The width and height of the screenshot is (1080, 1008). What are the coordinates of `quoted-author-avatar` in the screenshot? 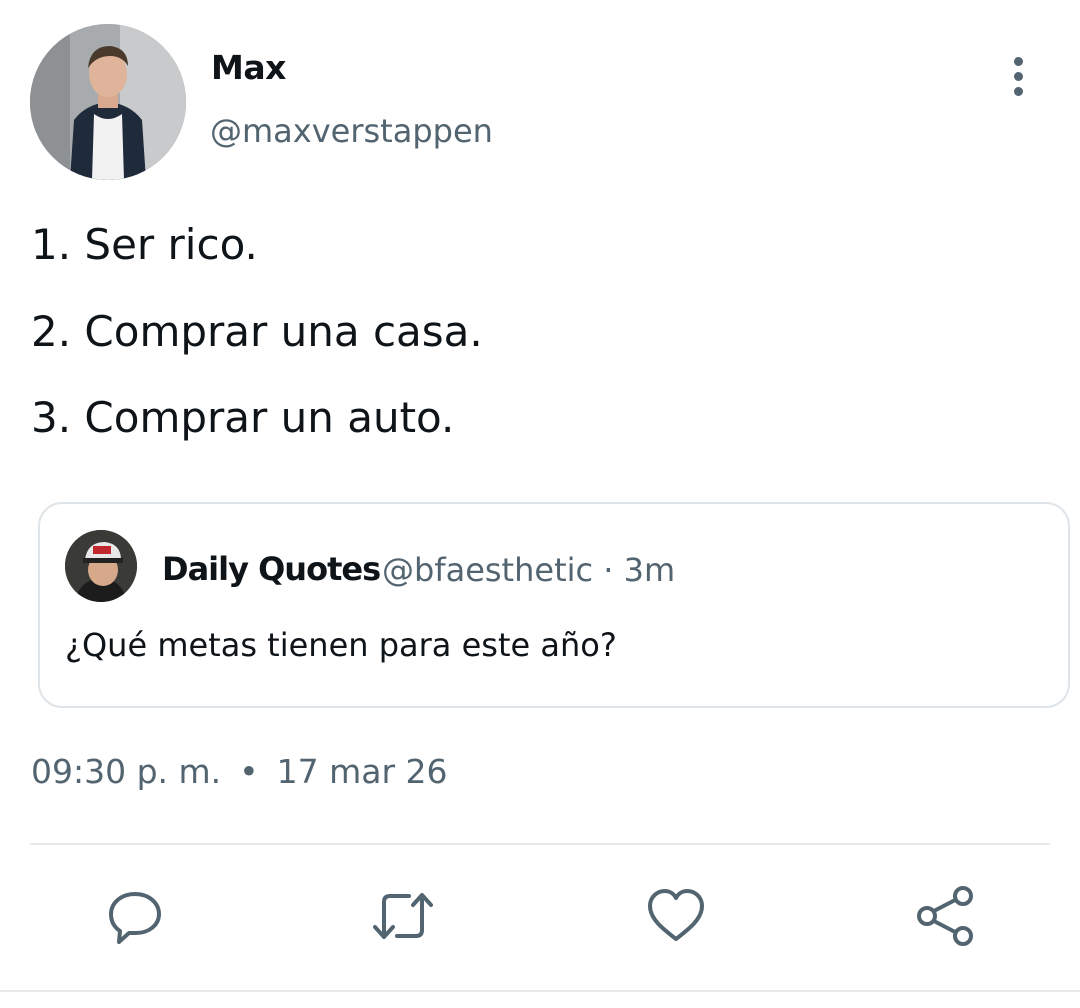 It's located at (101, 566).